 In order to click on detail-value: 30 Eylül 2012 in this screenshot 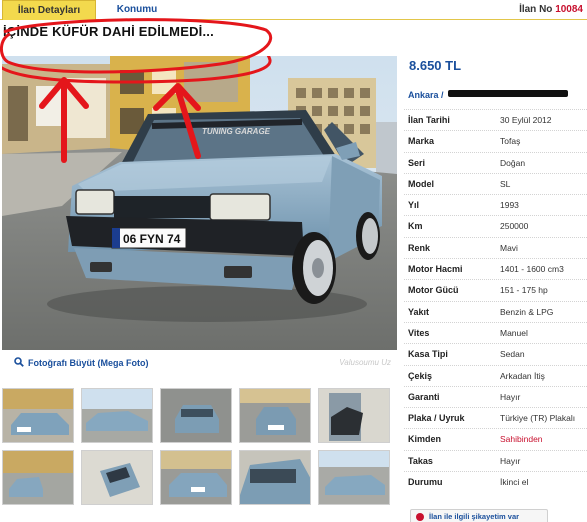, I will do `click(526, 120)`.